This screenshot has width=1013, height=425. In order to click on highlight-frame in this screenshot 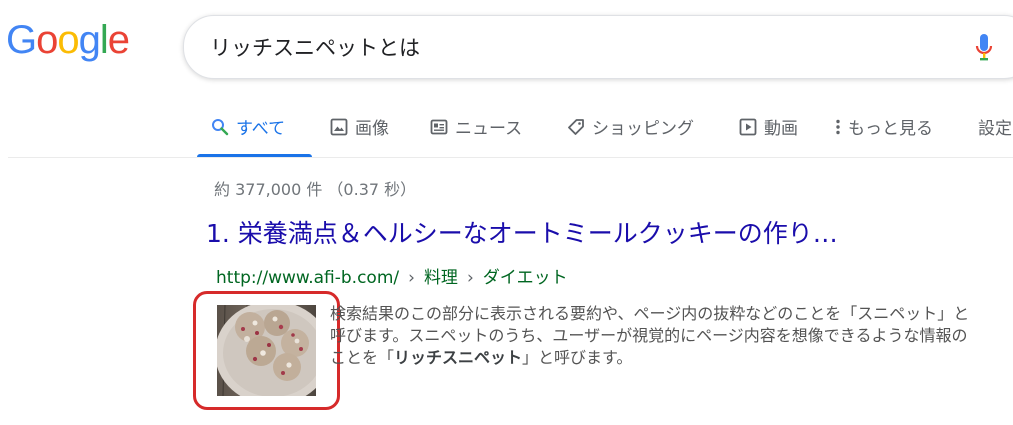, I will do `click(266, 350)`.